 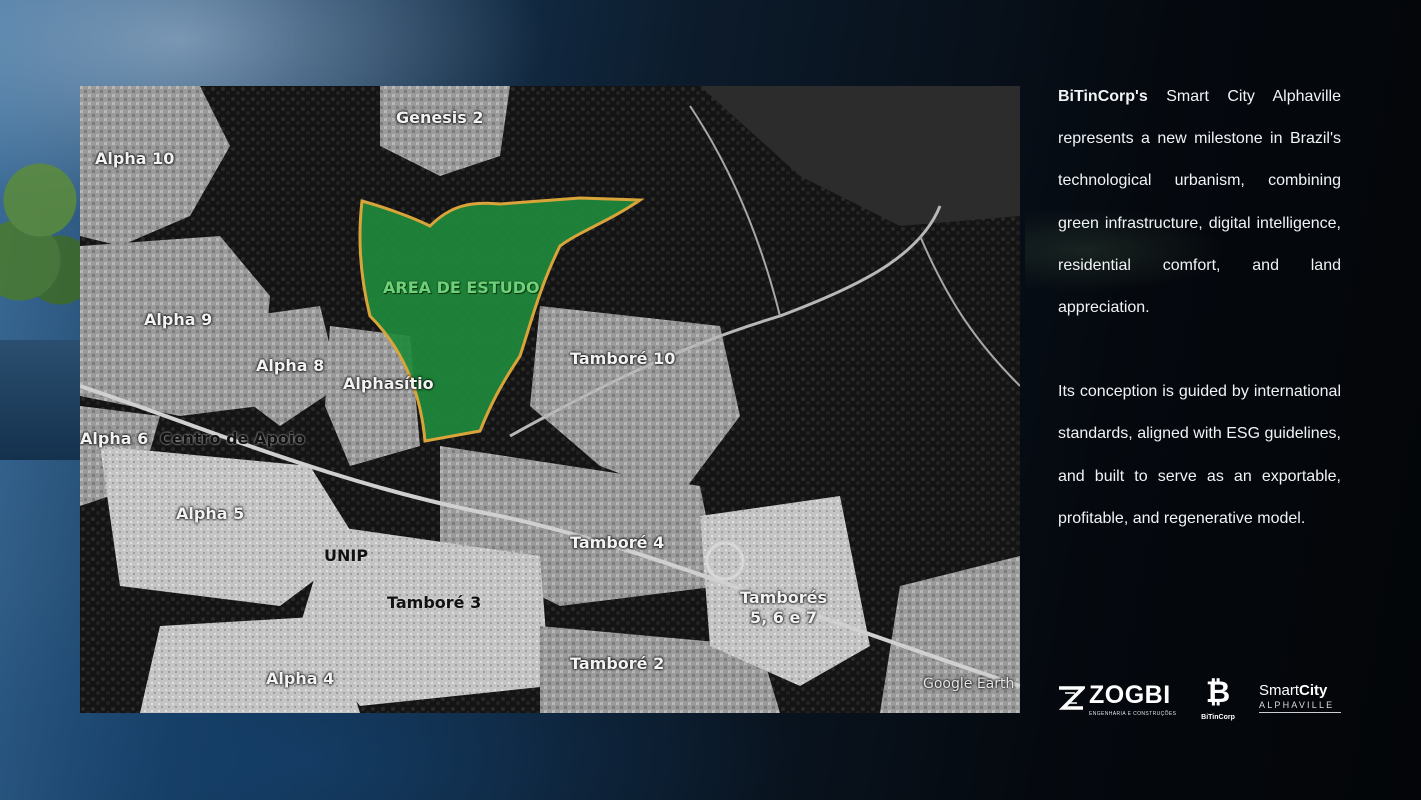 I want to click on background-trees, so click(x=40, y=245).